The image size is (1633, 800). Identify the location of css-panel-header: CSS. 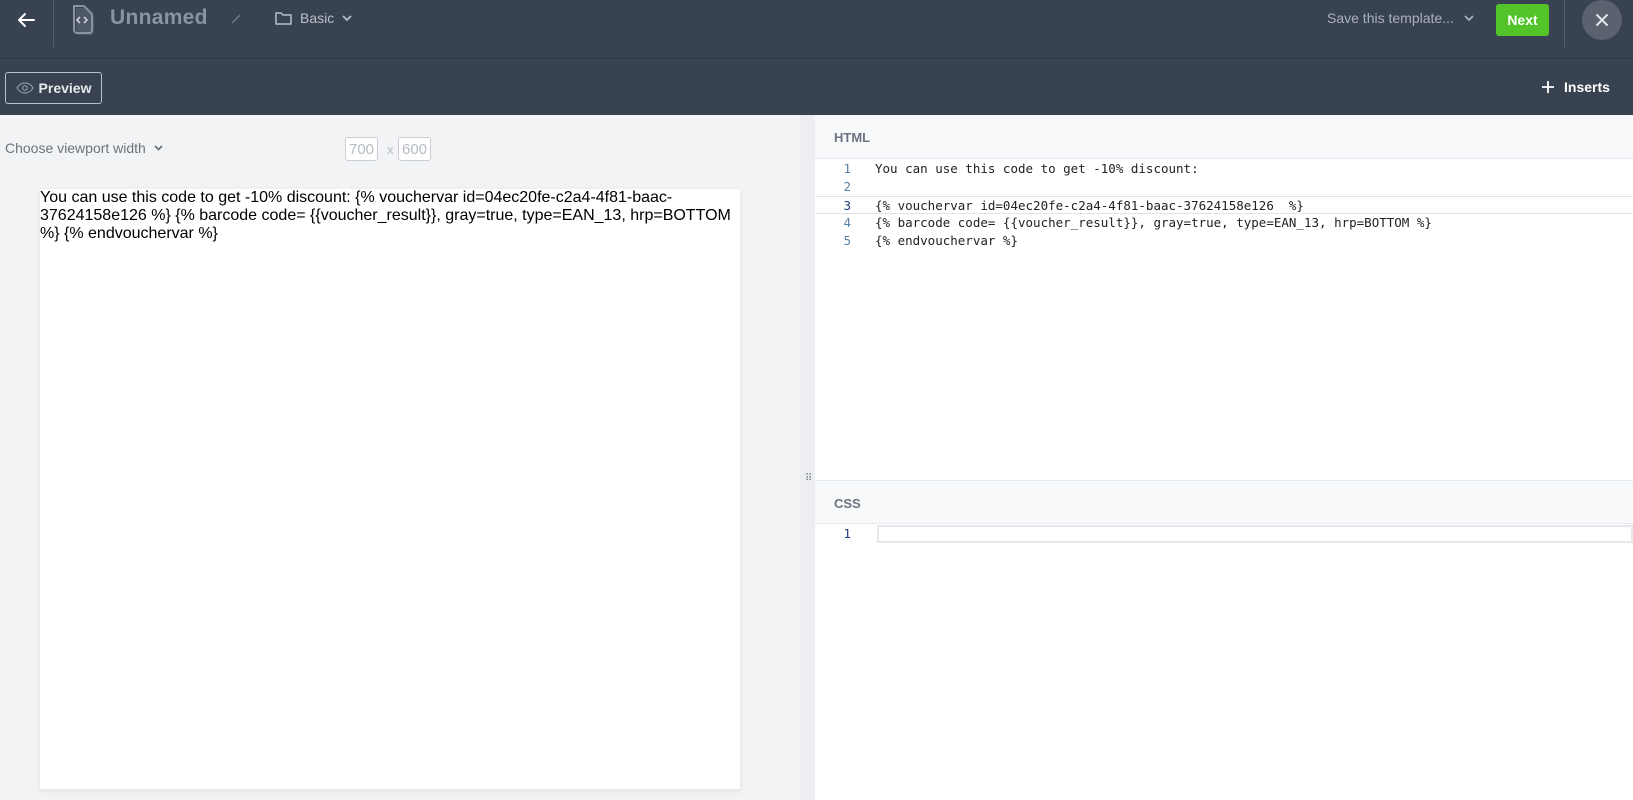
(1224, 502).